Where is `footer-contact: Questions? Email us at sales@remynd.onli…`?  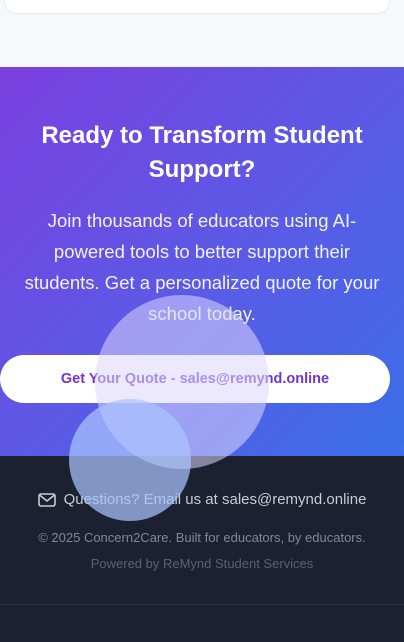
footer-contact: Questions? Email us at sales@remynd.onli… is located at coordinates (202, 499).